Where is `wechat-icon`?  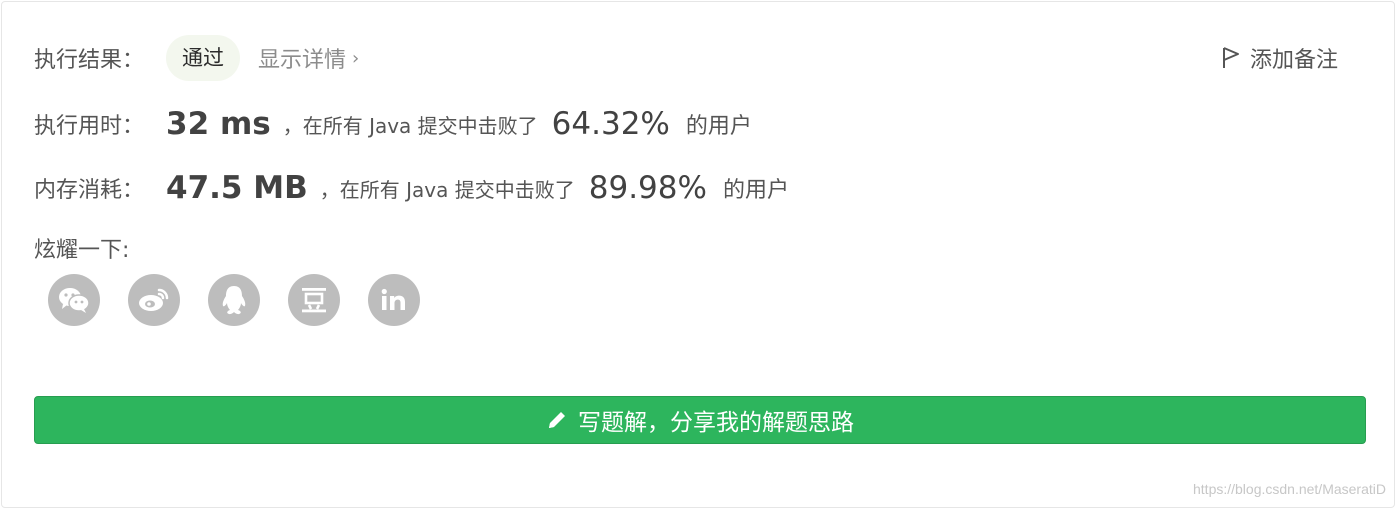
wechat-icon is located at coordinates (74, 300).